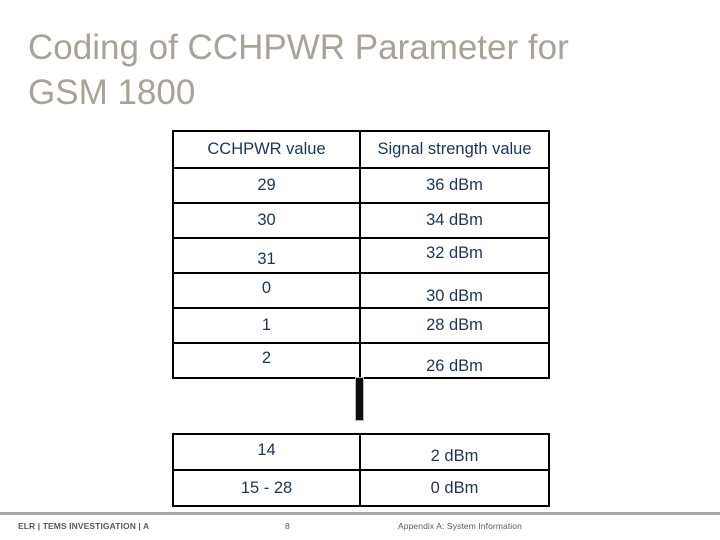 The height and width of the screenshot is (540, 720). I want to click on cell-signal-strength: 28 dBm, so click(454, 325).